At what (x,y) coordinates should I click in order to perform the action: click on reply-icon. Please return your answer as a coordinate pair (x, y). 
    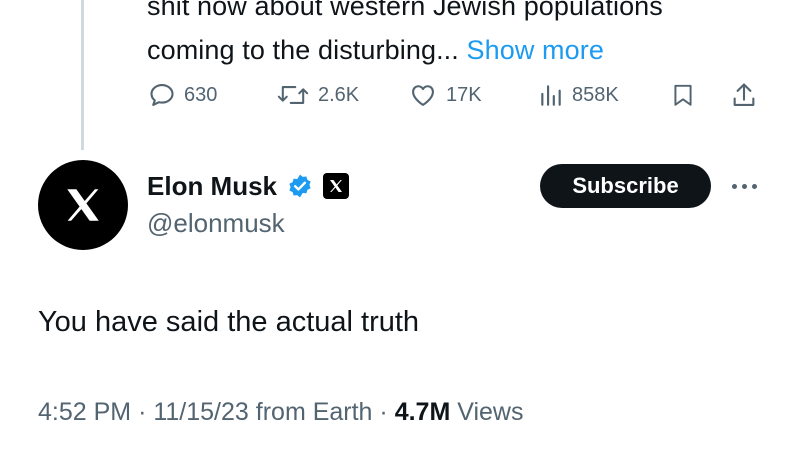
    Looking at the image, I should click on (162, 95).